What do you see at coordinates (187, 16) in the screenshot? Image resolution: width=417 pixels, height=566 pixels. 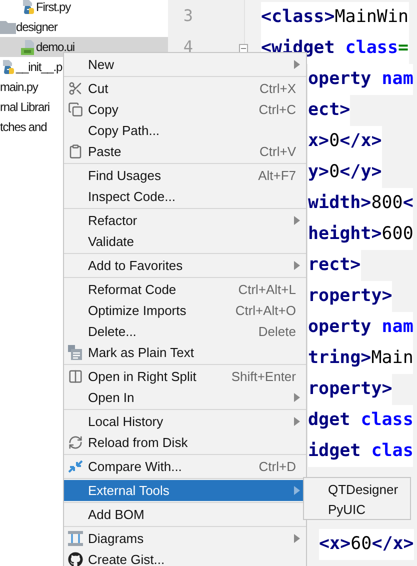 I see `line-number: 3` at bounding box center [187, 16].